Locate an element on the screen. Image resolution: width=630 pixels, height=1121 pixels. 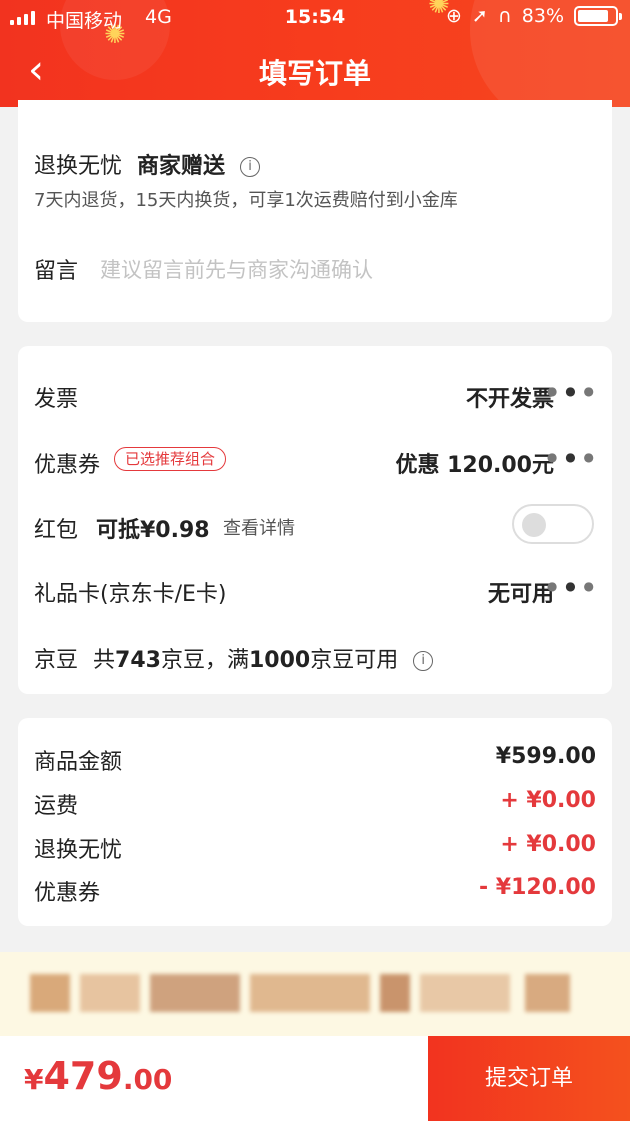
return-service-title: 退换无忧 is located at coordinates (78, 166).